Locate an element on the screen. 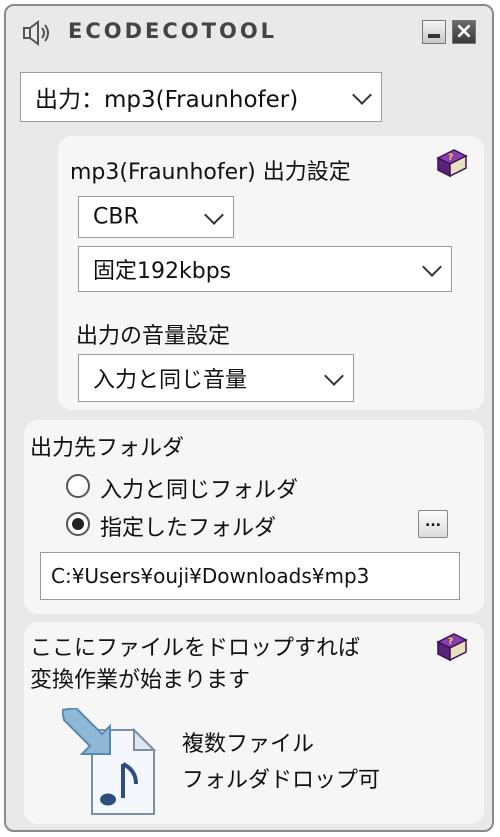 Image resolution: width=500 pixels, height=837 pixels. close-icon: × is located at coordinates (464, 31).